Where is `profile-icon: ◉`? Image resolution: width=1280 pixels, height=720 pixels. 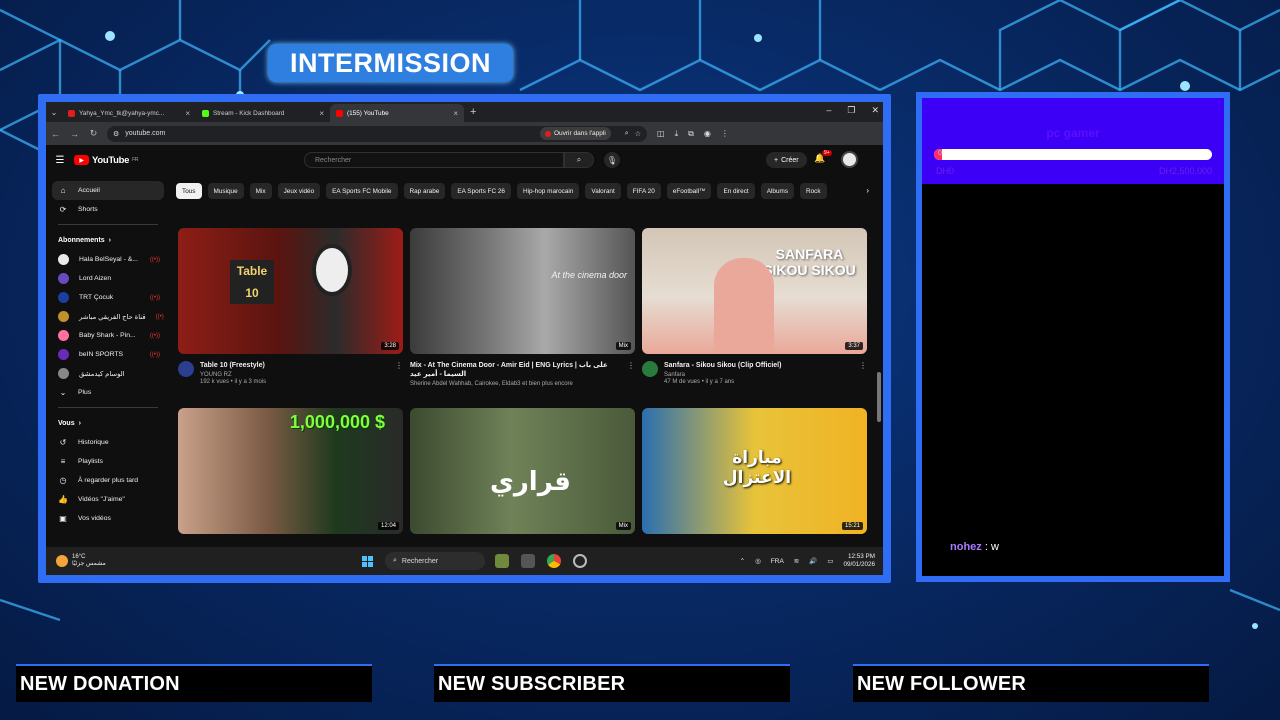
profile-icon: ◉ is located at coordinates (707, 134).